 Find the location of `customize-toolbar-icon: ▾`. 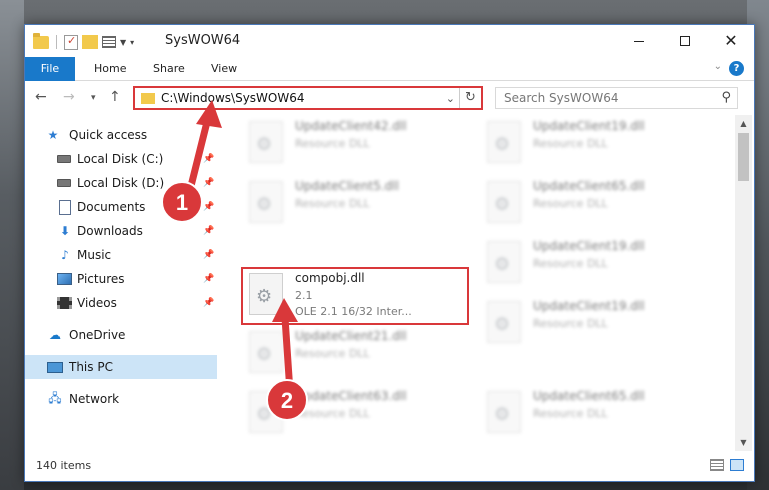

customize-toolbar-icon: ▾ is located at coordinates (132, 42).